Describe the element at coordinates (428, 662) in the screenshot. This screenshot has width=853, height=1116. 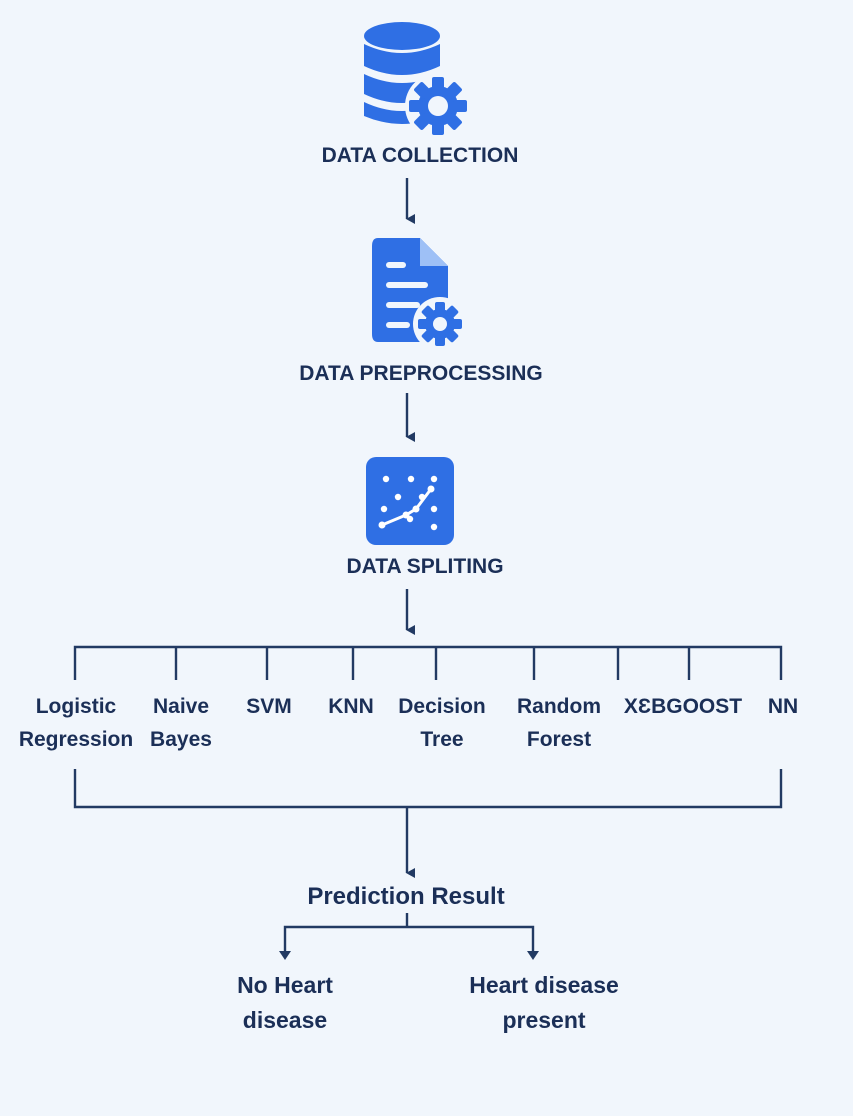
I see `model-top-bracket` at that location.